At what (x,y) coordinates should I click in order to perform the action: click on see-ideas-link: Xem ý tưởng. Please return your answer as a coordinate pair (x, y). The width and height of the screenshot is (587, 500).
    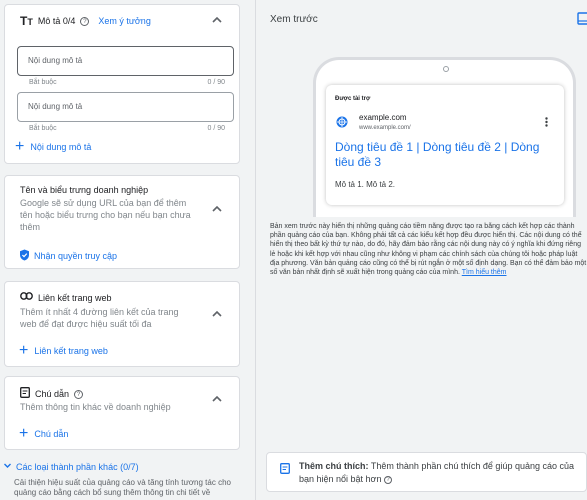
    Looking at the image, I should click on (124, 21).